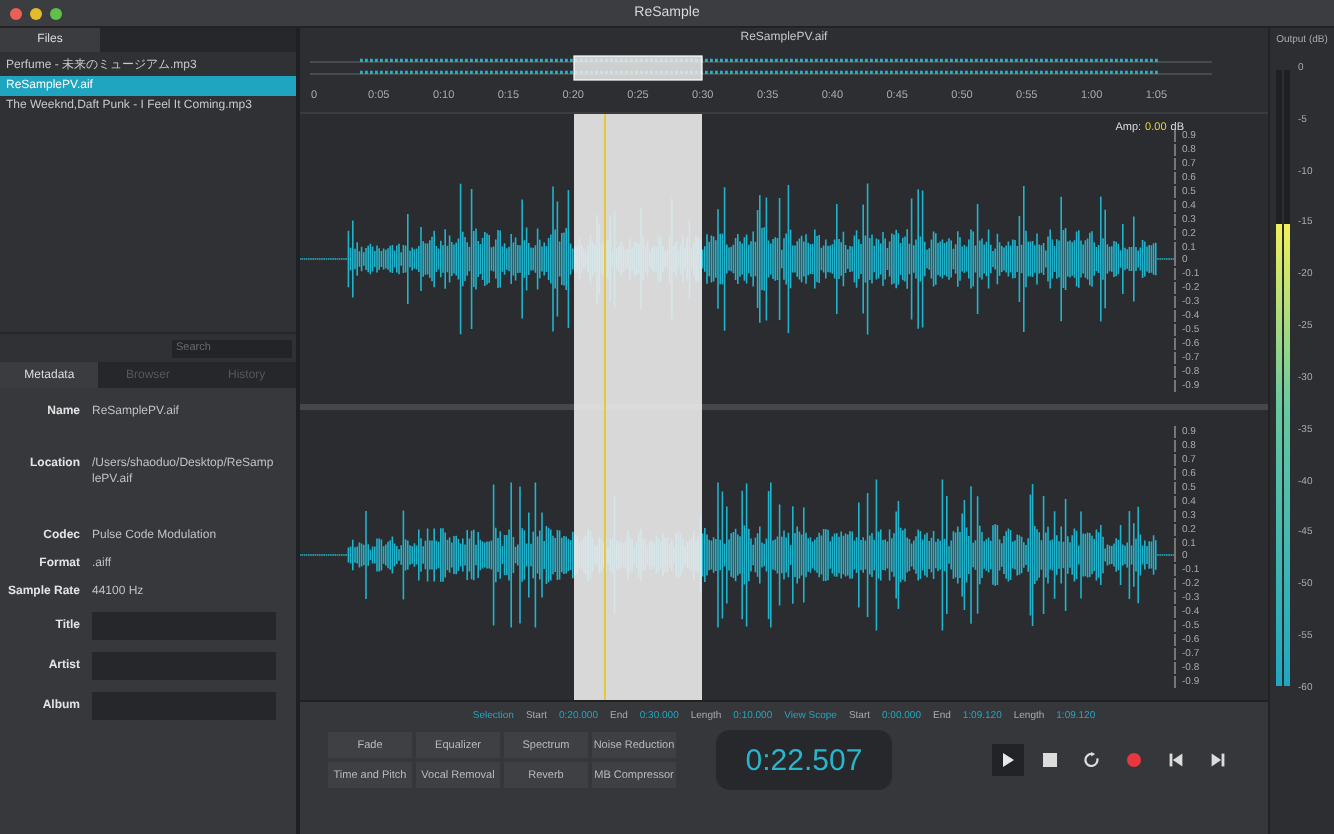 This screenshot has width=1334, height=834. I want to click on play-icon, so click(1008, 760).